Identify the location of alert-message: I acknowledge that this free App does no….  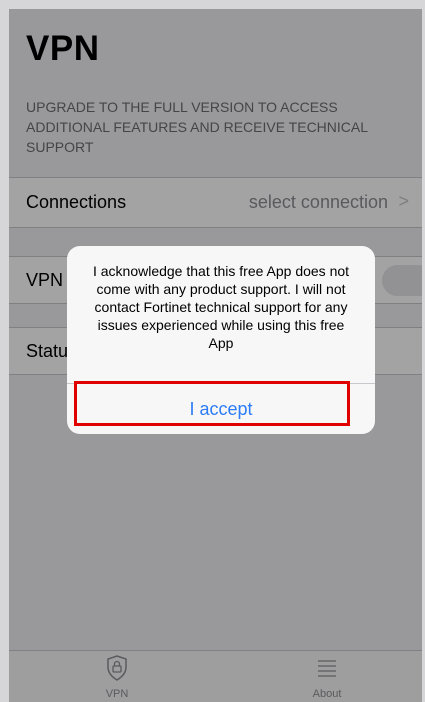
(221, 307).